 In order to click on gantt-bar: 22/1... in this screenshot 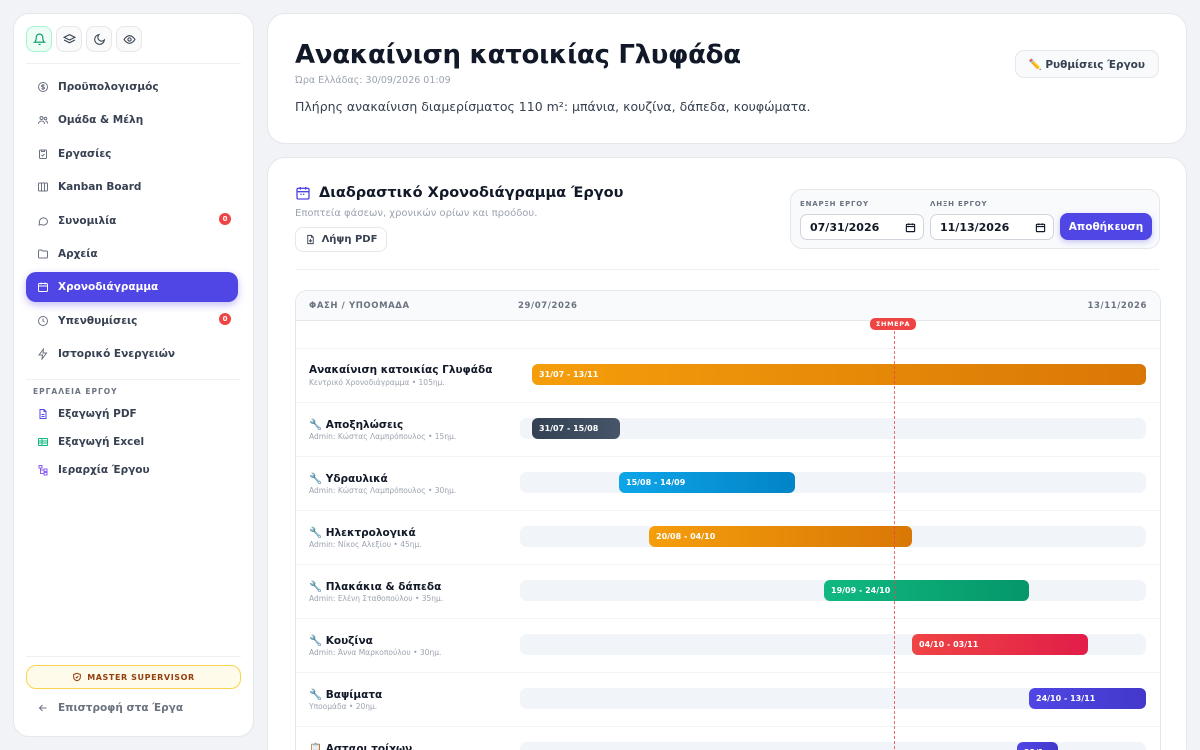, I will do `click(1037, 746)`.